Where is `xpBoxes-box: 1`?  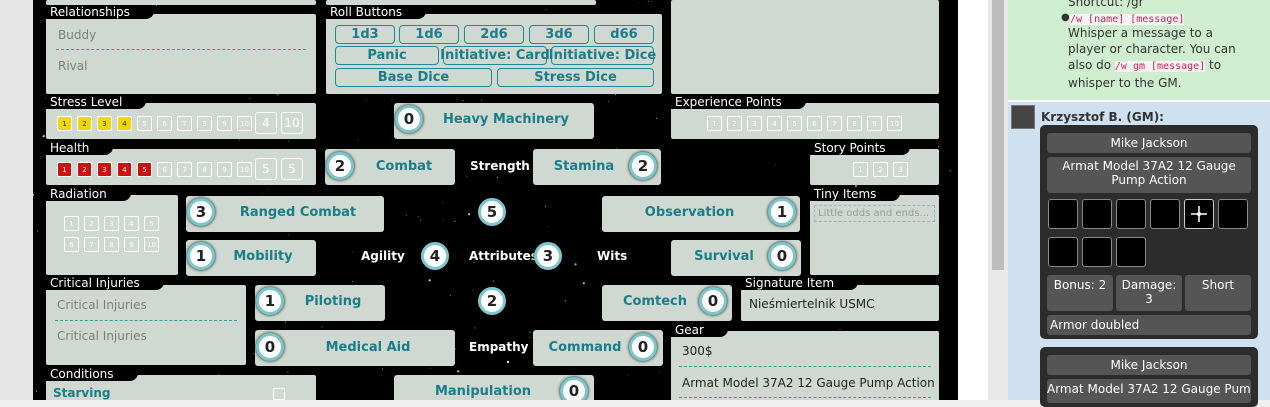
xpBoxes-box: 1 is located at coordinates (714, 123).